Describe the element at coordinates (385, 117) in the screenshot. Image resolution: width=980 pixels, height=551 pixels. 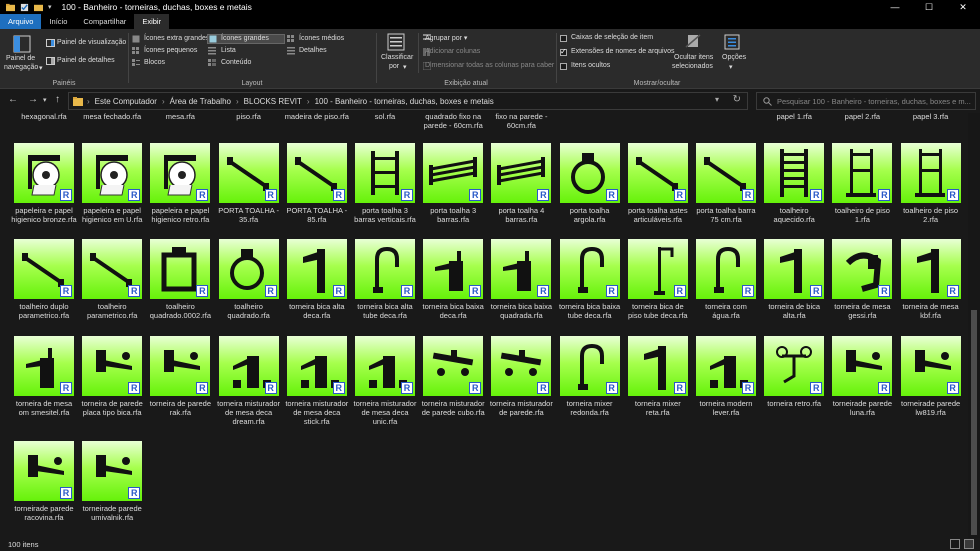
I see `file-label-partial: sol.rfa` at that location.